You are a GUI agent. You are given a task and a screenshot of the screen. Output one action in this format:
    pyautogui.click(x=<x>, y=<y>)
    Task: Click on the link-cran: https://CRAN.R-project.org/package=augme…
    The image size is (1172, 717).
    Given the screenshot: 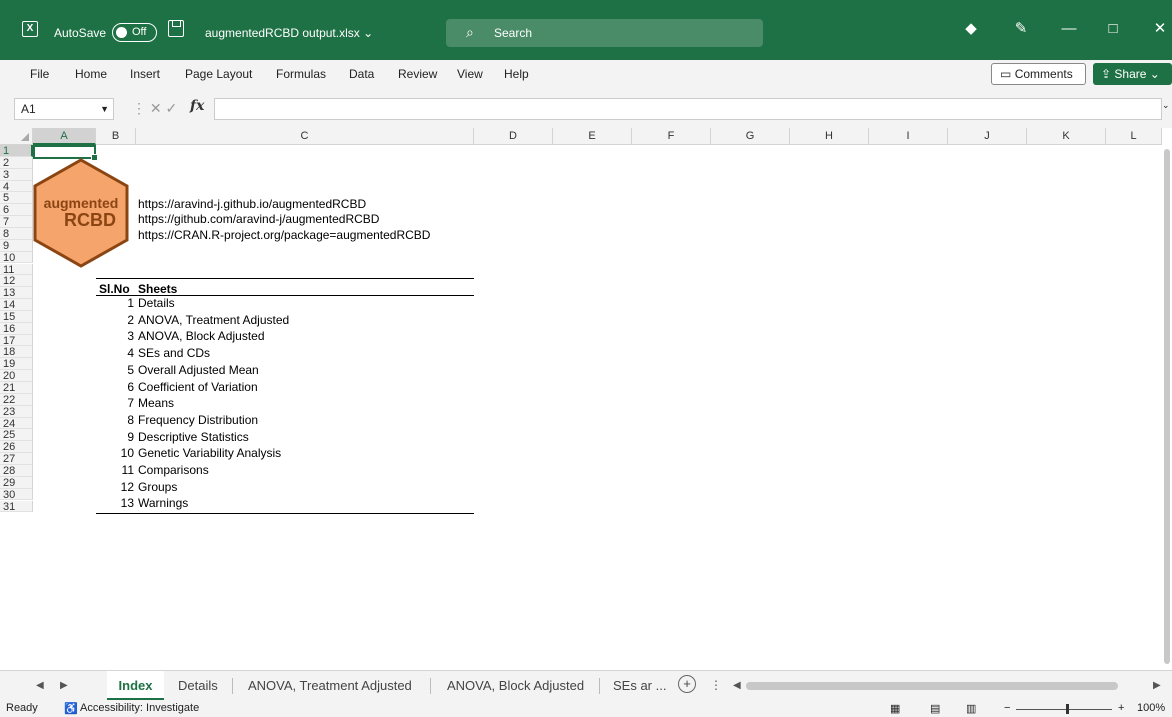 What is the action you would take?
    pyautogui.click(x=284, y=235)
    